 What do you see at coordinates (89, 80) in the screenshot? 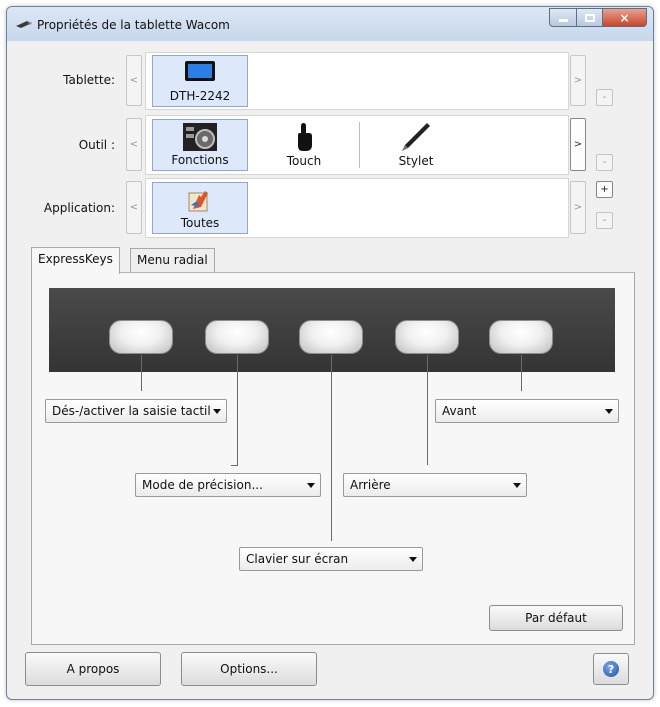
I see `tablet-row-label: Tablette:` at bounding box center [89, 80].